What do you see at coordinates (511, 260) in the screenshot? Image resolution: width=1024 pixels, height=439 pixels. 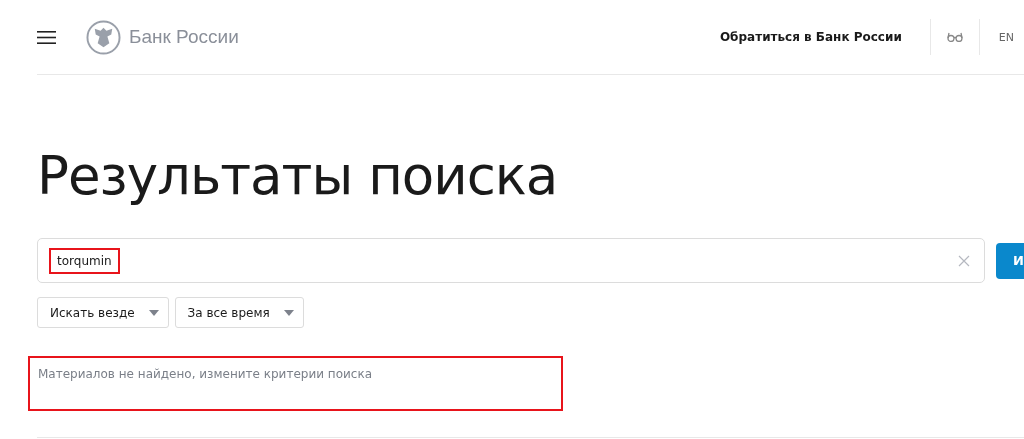 I see `search-field: torqumin` at bounding box center [511, 260].